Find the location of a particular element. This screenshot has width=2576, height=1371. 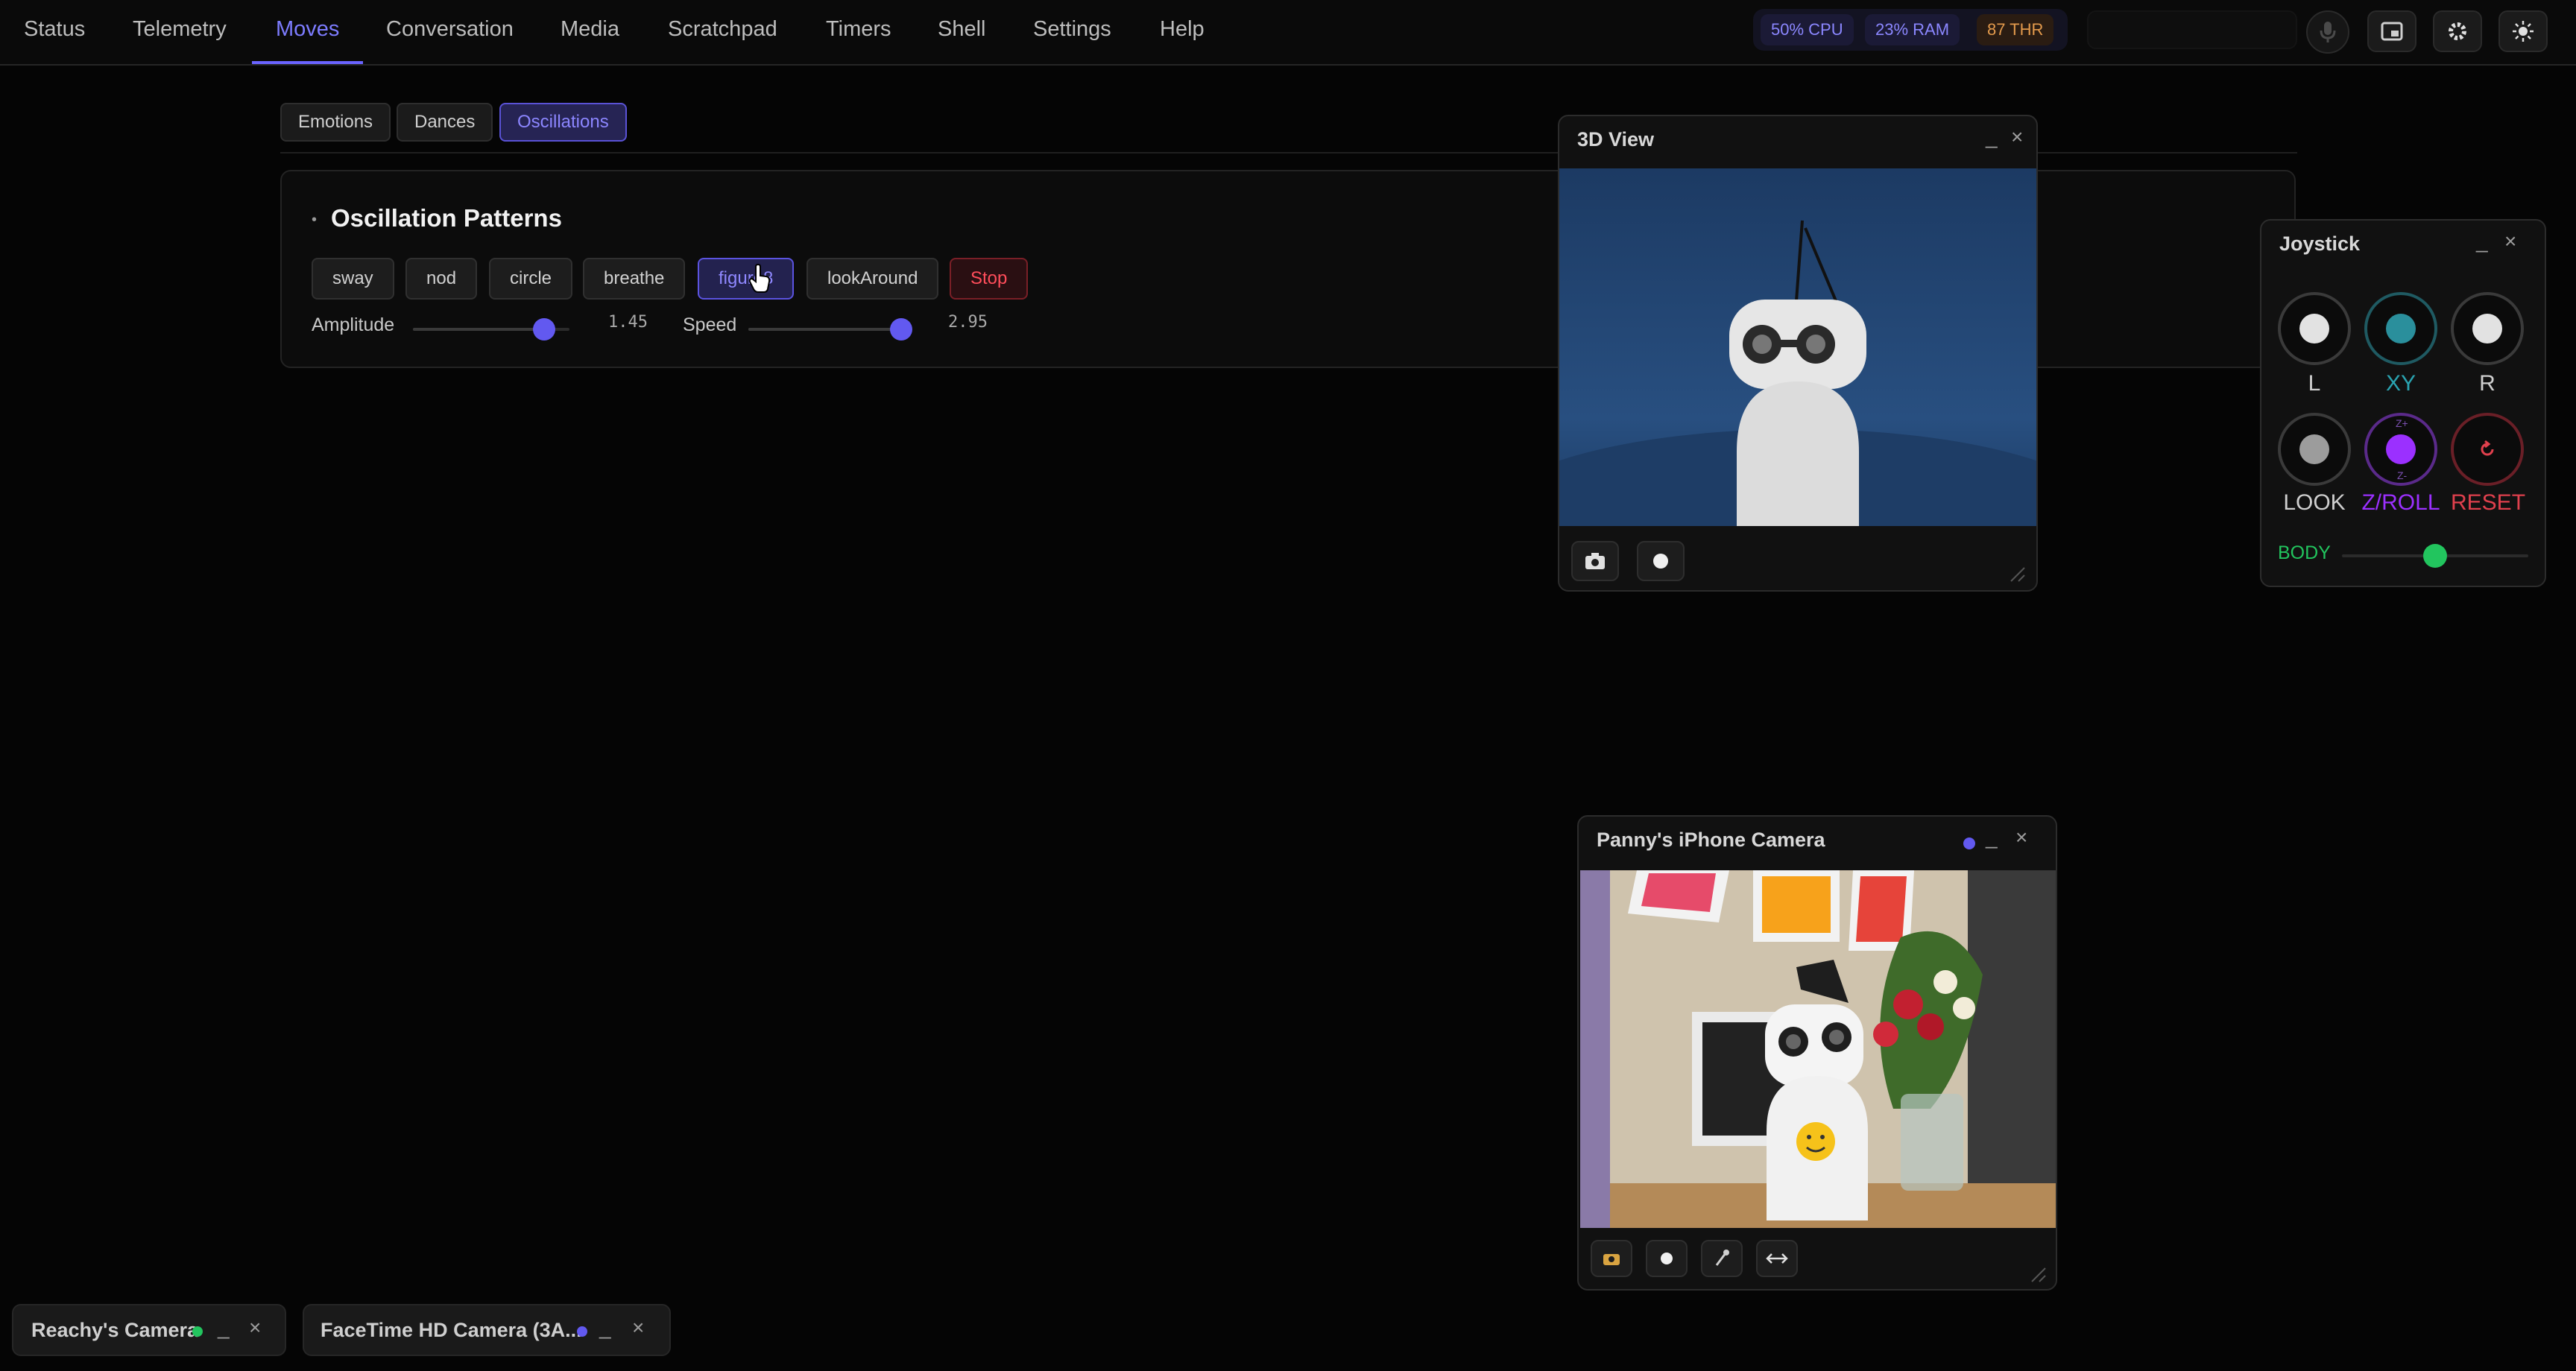

hand-cursor-icon is located at coordinates (759, 278).